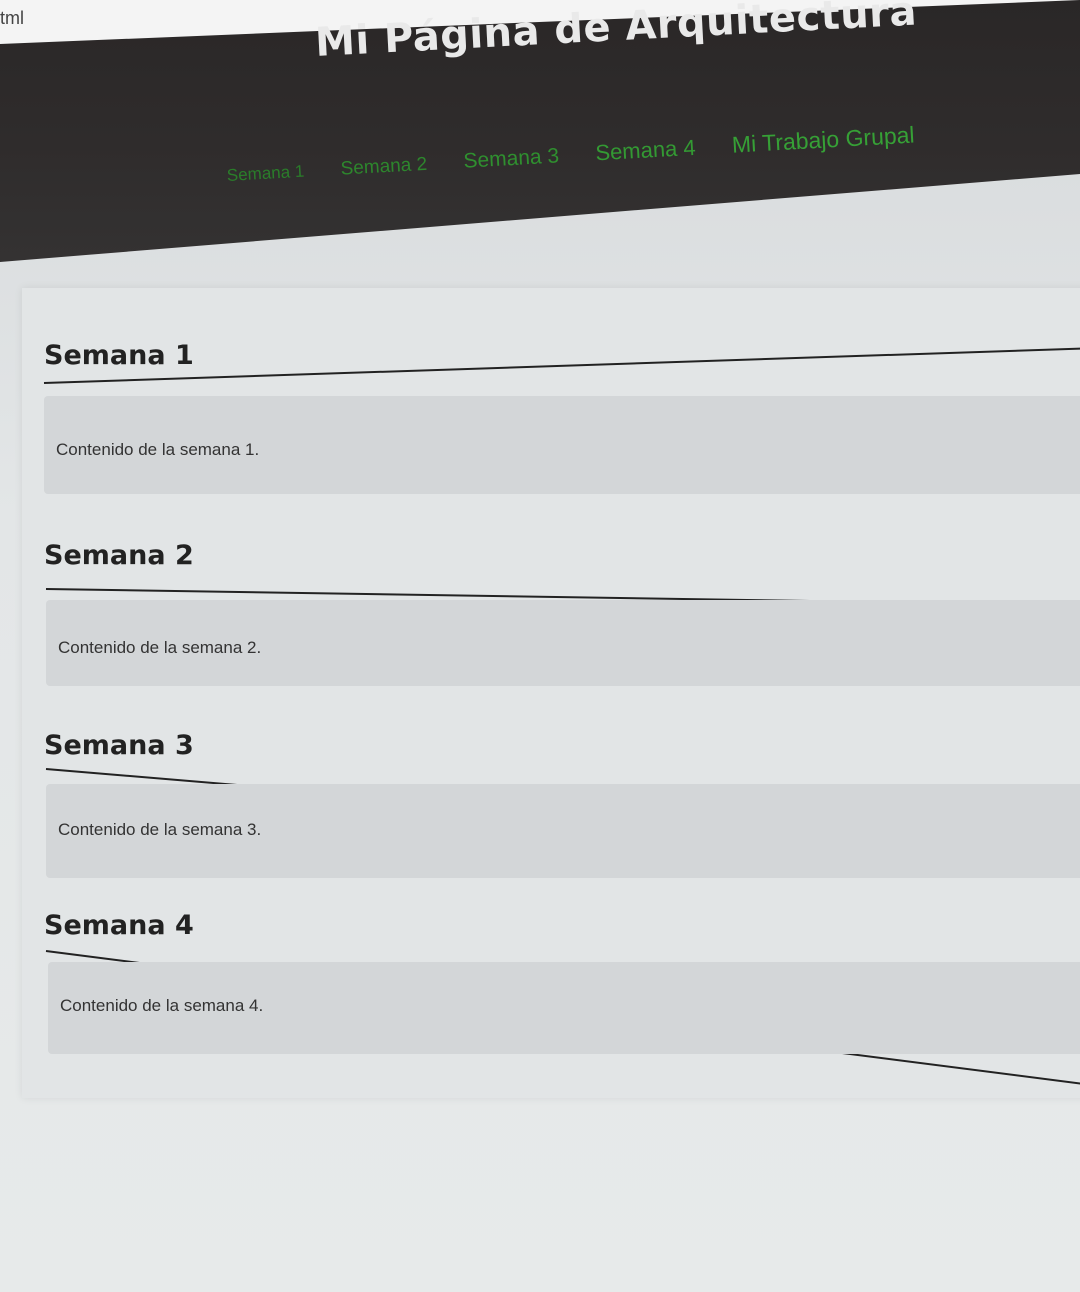  What do you see at coordinates (158, 449) in the screenshot?
I see `section-content: Contenido de la semana 1.` at bounding box center [158, 449].